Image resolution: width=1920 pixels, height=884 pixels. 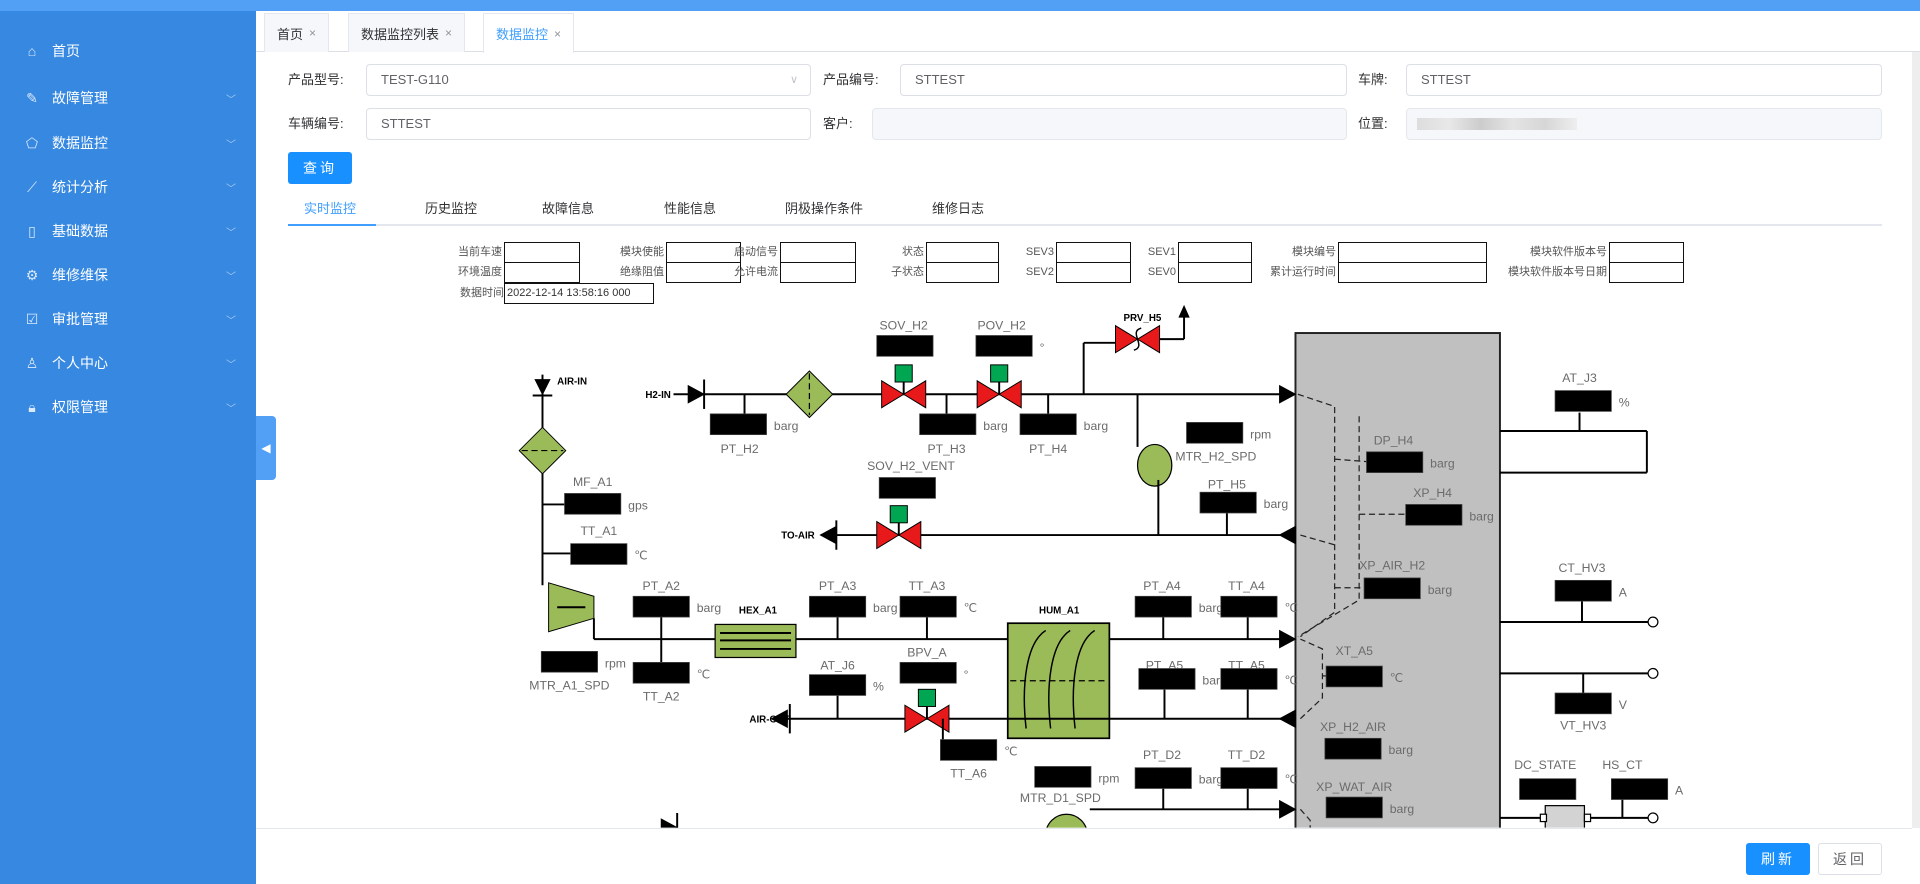 What do you see at coordinates (1623, 592) in the screenshot?
I see `tag-unit: A` at bounding box center [1623, 592].